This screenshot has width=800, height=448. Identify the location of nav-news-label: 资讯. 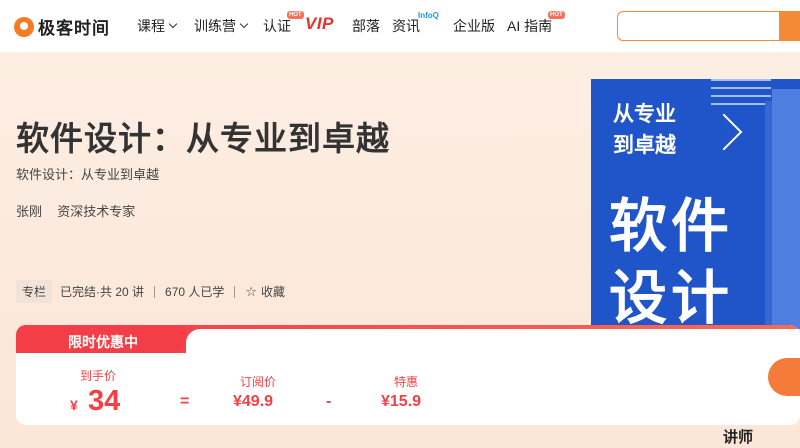
(406, 26).